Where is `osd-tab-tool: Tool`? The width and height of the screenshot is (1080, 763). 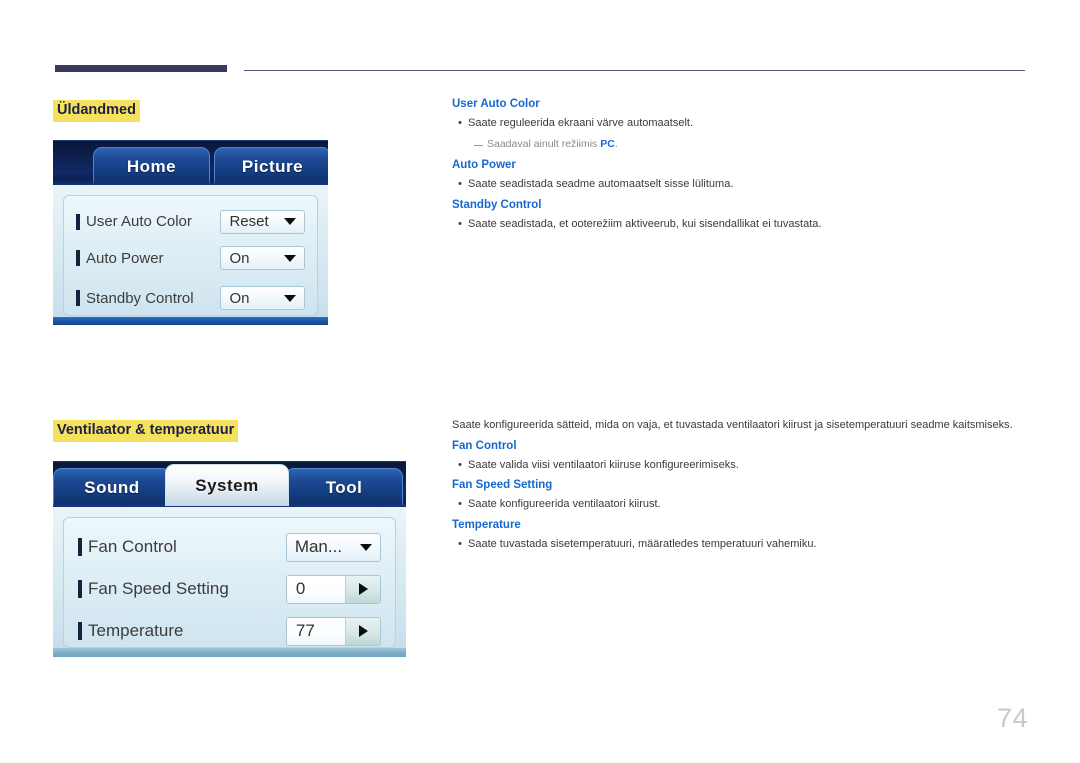 osd-tab-tool: Tool is located at coordinates (344, 487).